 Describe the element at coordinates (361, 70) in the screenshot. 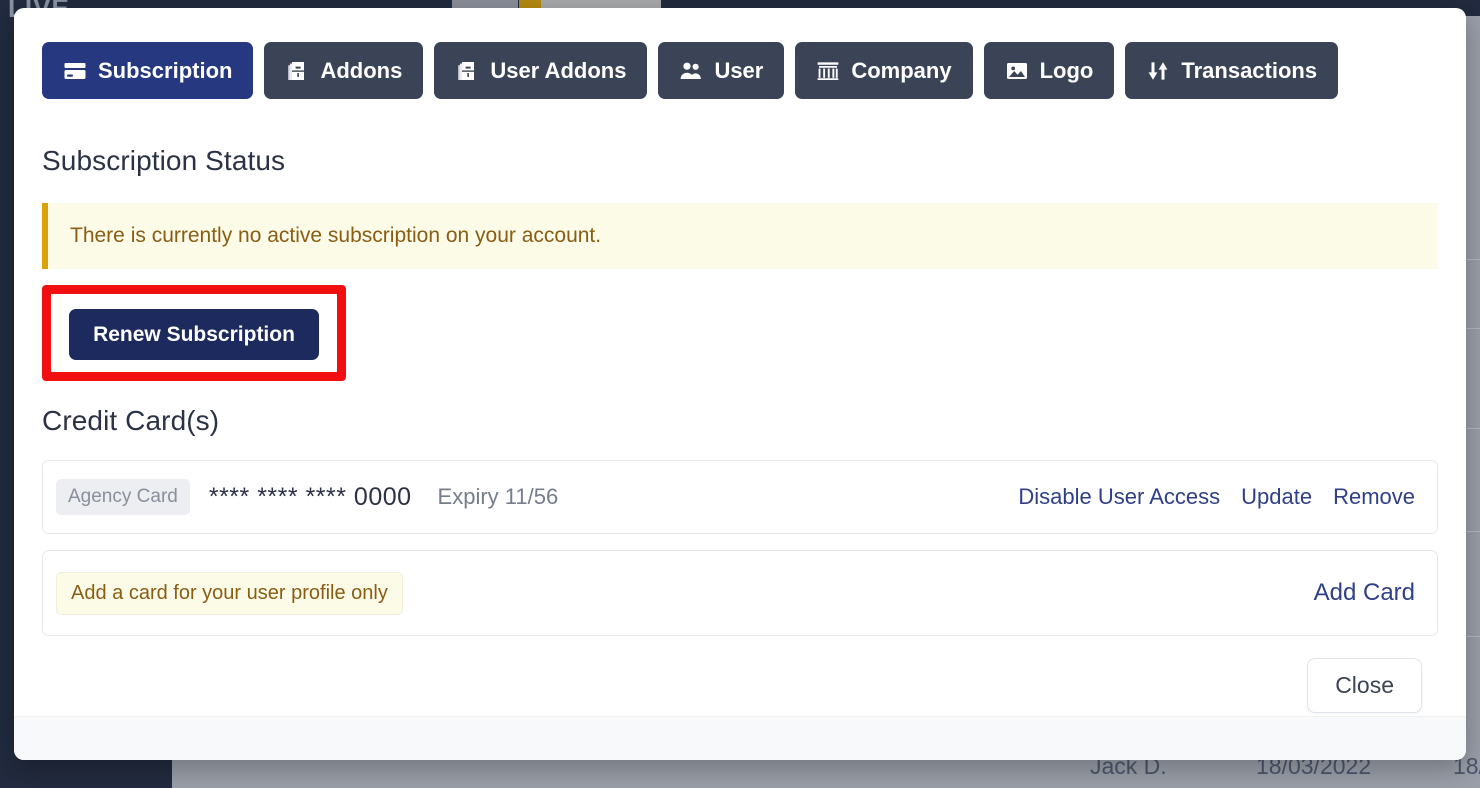

I see `tab-label: Addons` at that location.